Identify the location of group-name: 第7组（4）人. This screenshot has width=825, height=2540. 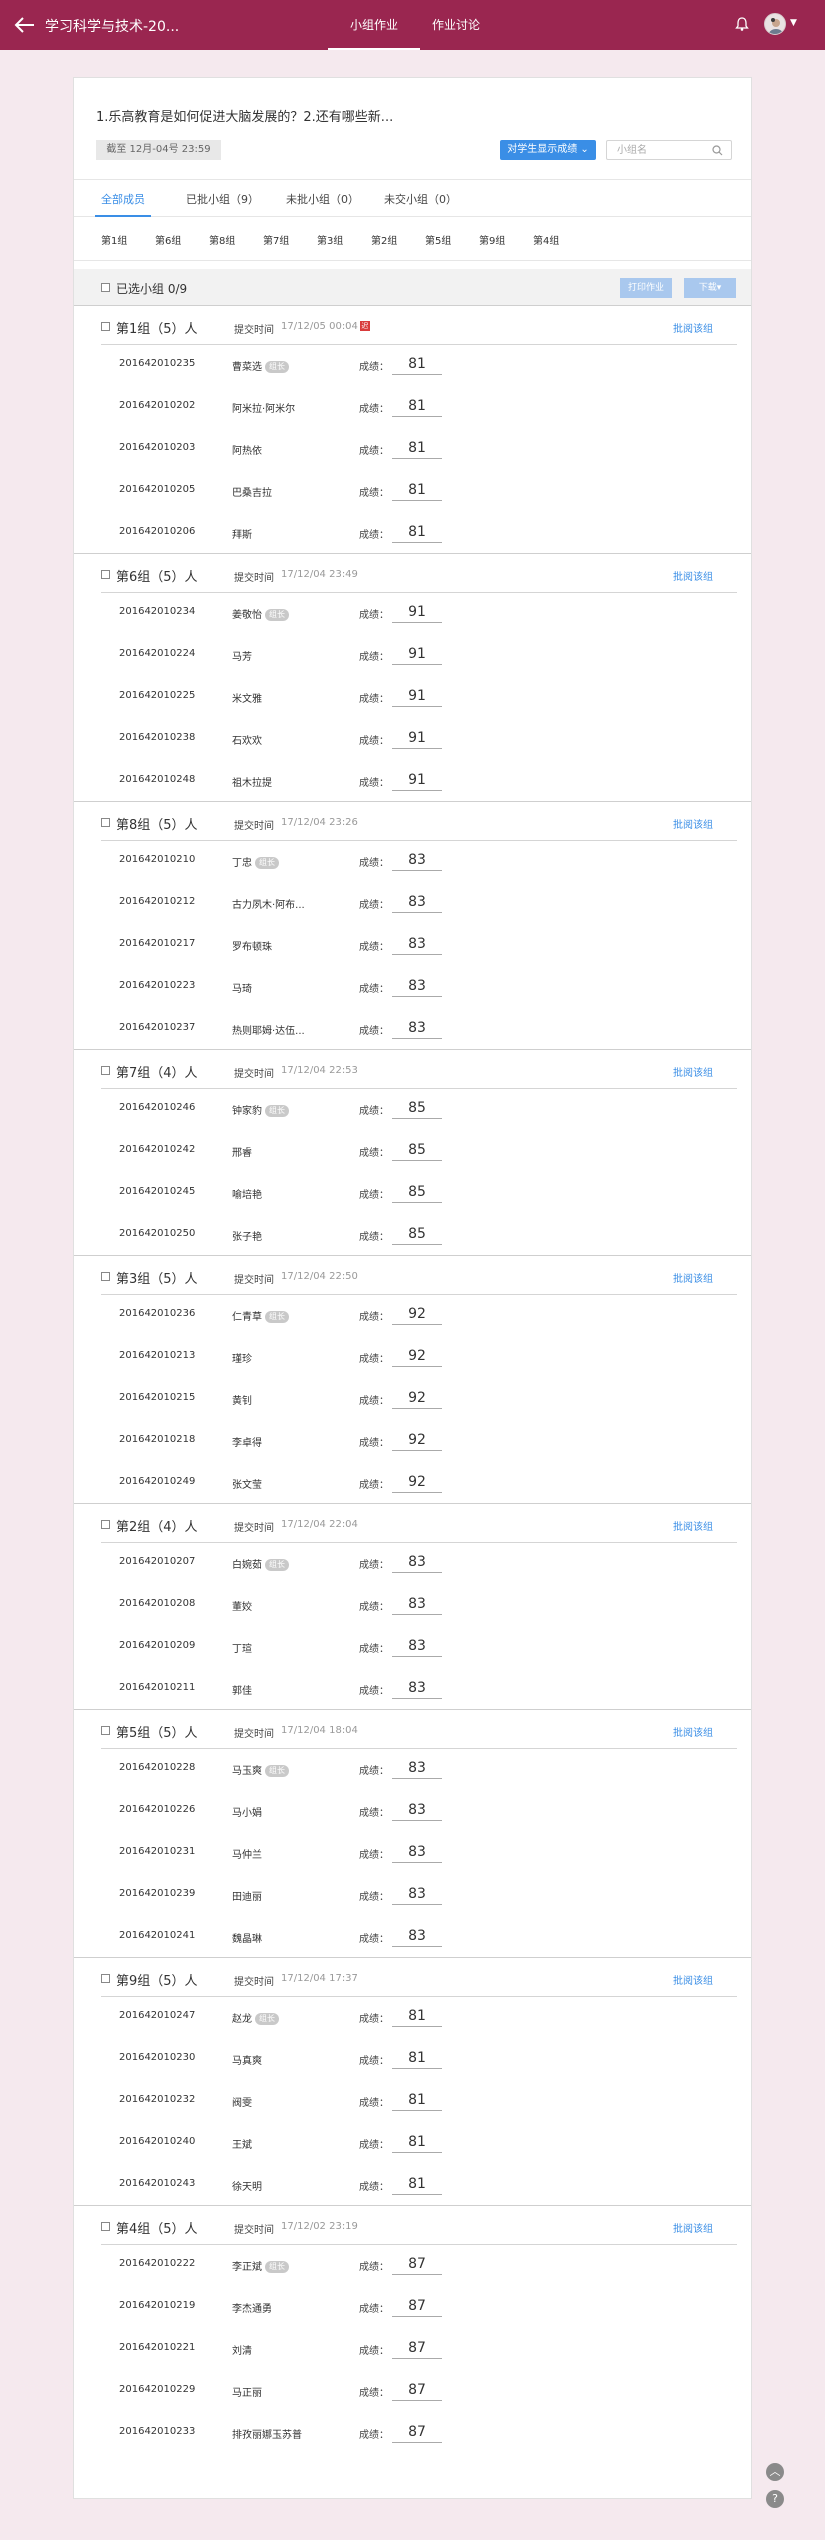
(157, 1073).